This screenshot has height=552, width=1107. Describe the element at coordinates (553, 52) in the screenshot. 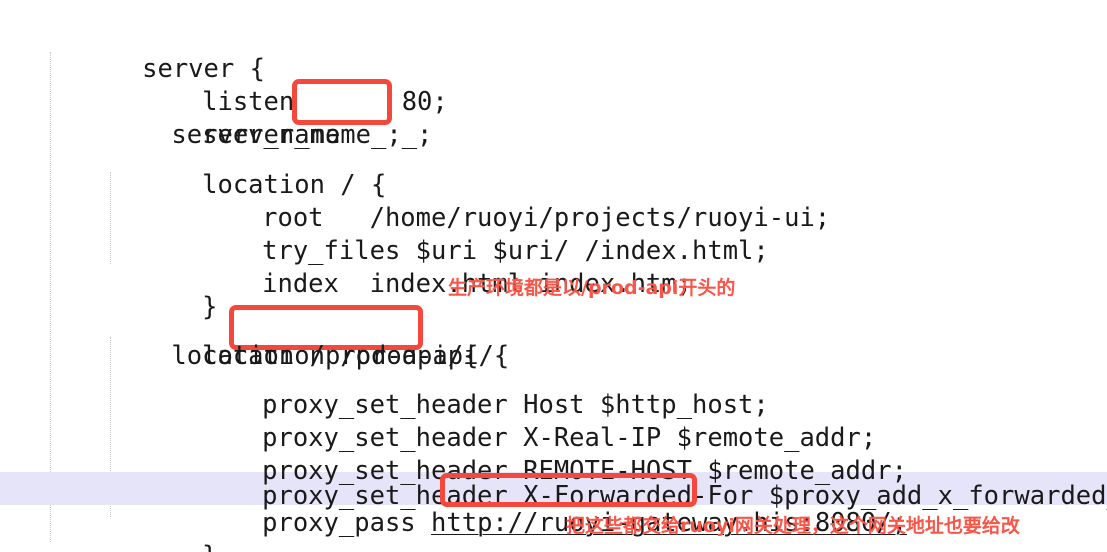

I see `code-line-1: server {` at that location.